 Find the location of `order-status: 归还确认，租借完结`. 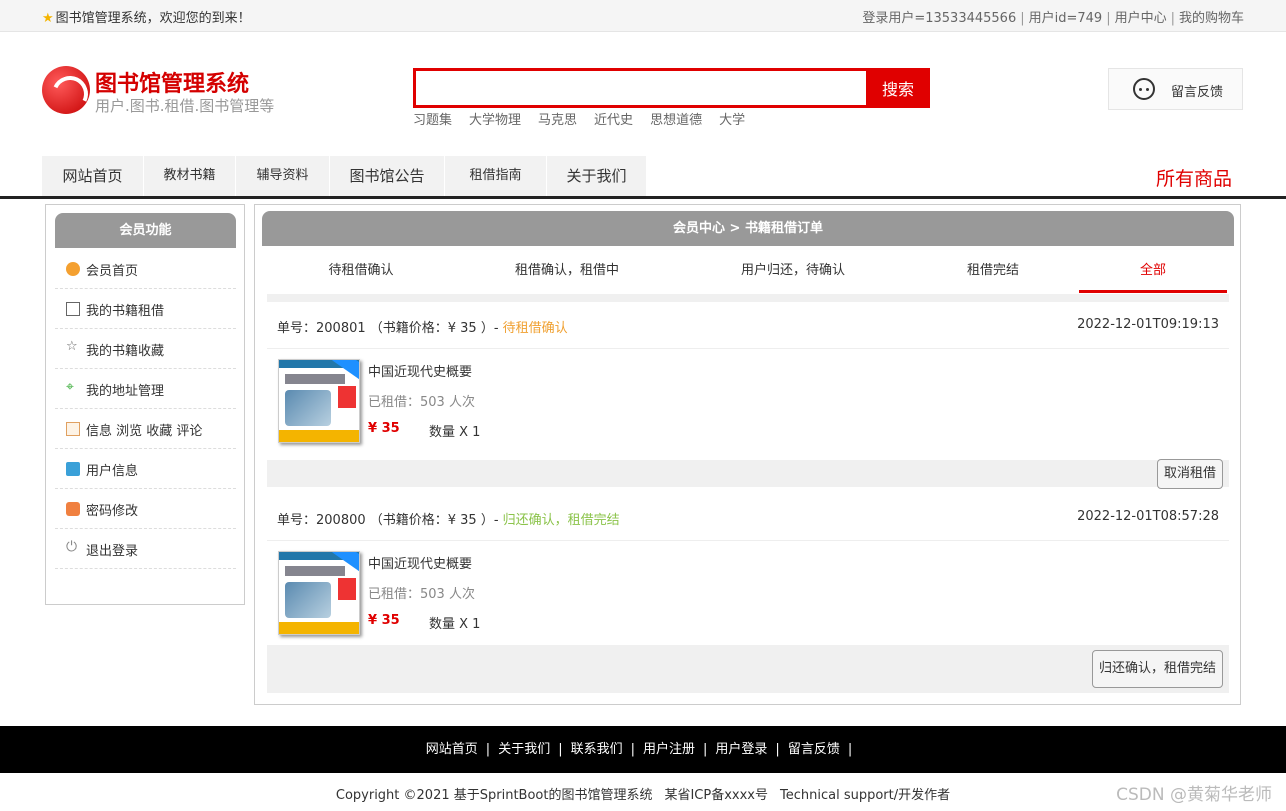

order-status: 归还确认，租借完结 is located at coordinates (561, 520).